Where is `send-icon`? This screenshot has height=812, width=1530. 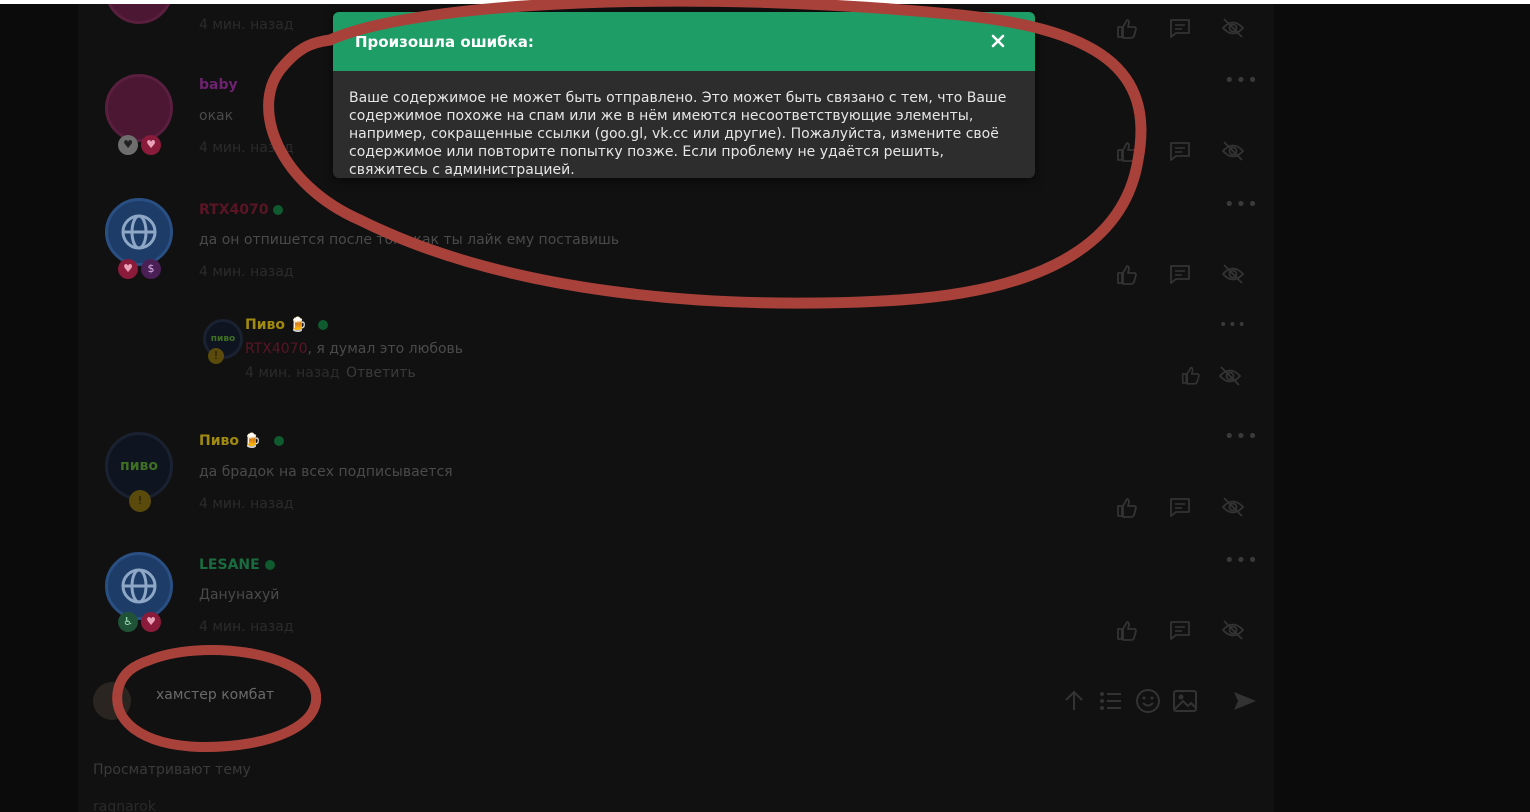
send-icon is located at coordinates (1245, 701).